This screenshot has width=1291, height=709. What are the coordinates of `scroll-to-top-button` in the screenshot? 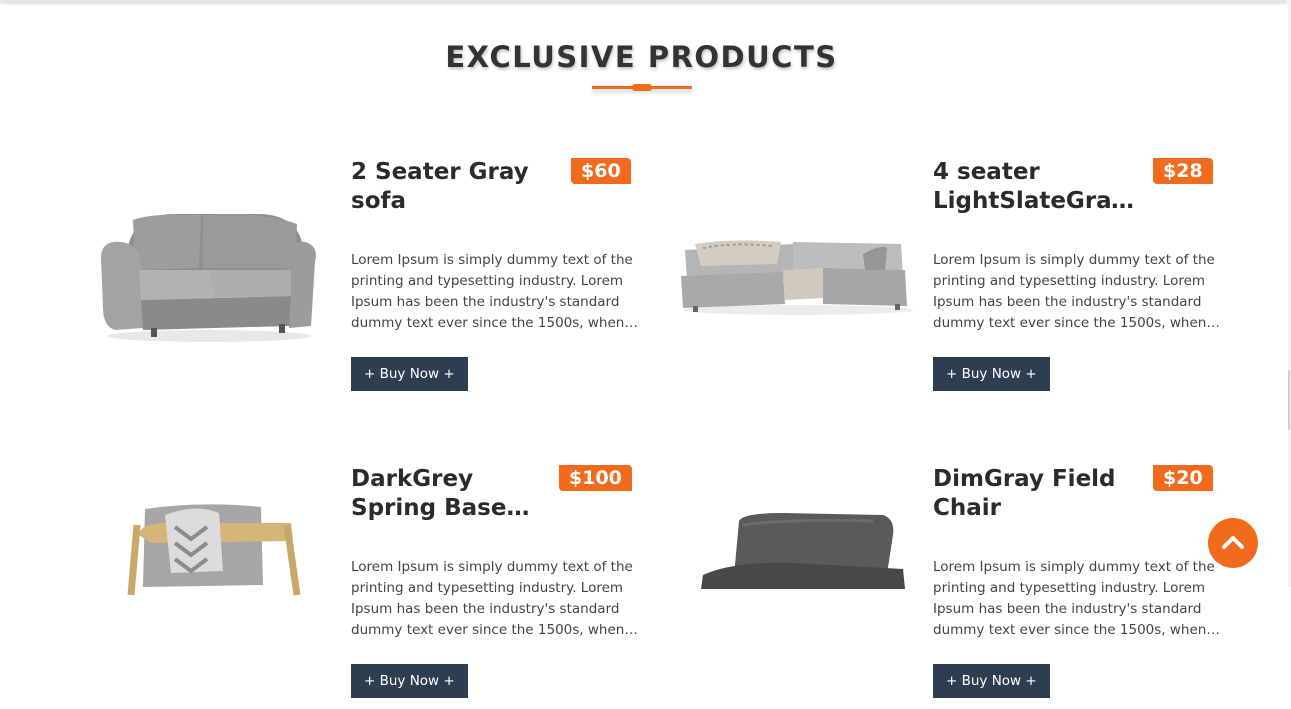 It's located at (1233, 543).